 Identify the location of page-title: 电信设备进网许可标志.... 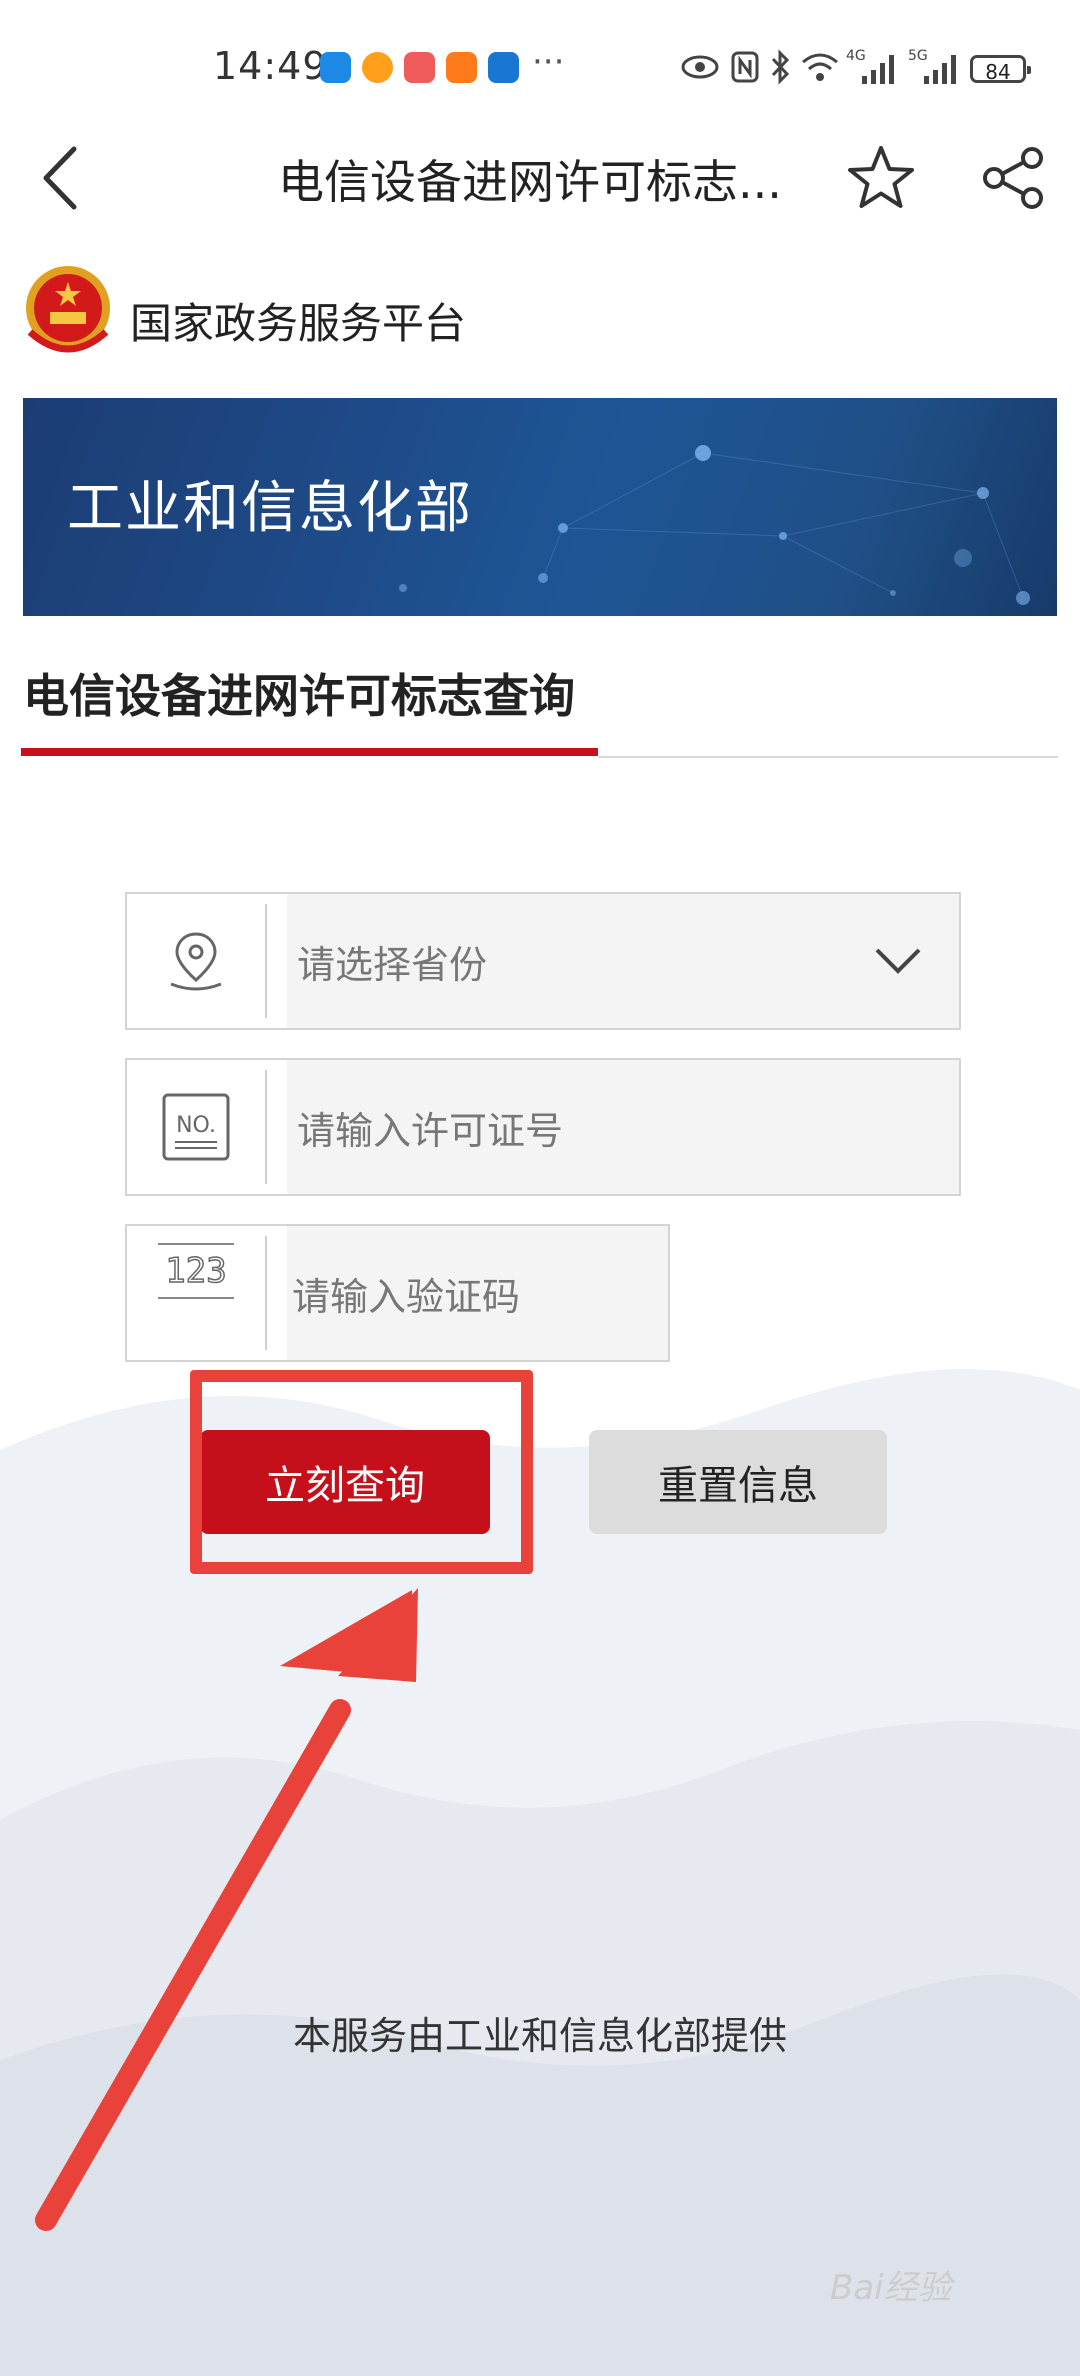
(530, 182).